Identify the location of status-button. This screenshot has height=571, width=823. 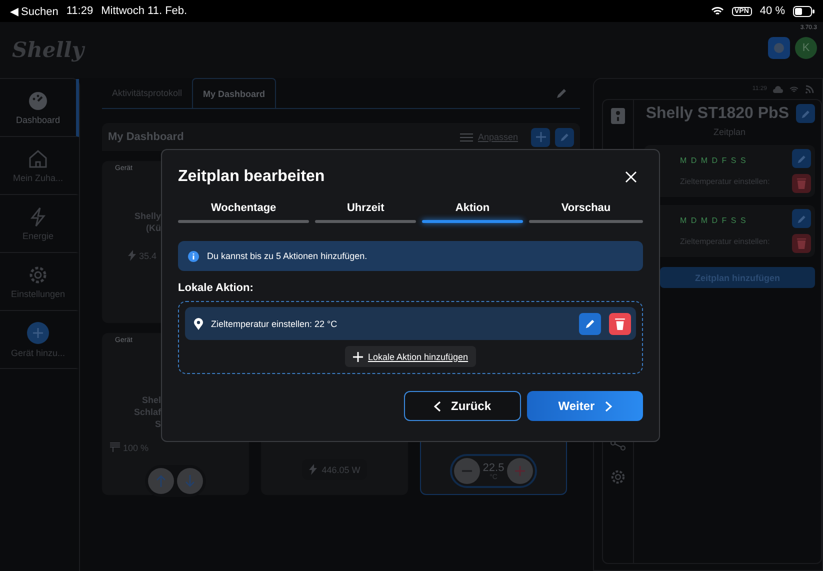
(779, 48).